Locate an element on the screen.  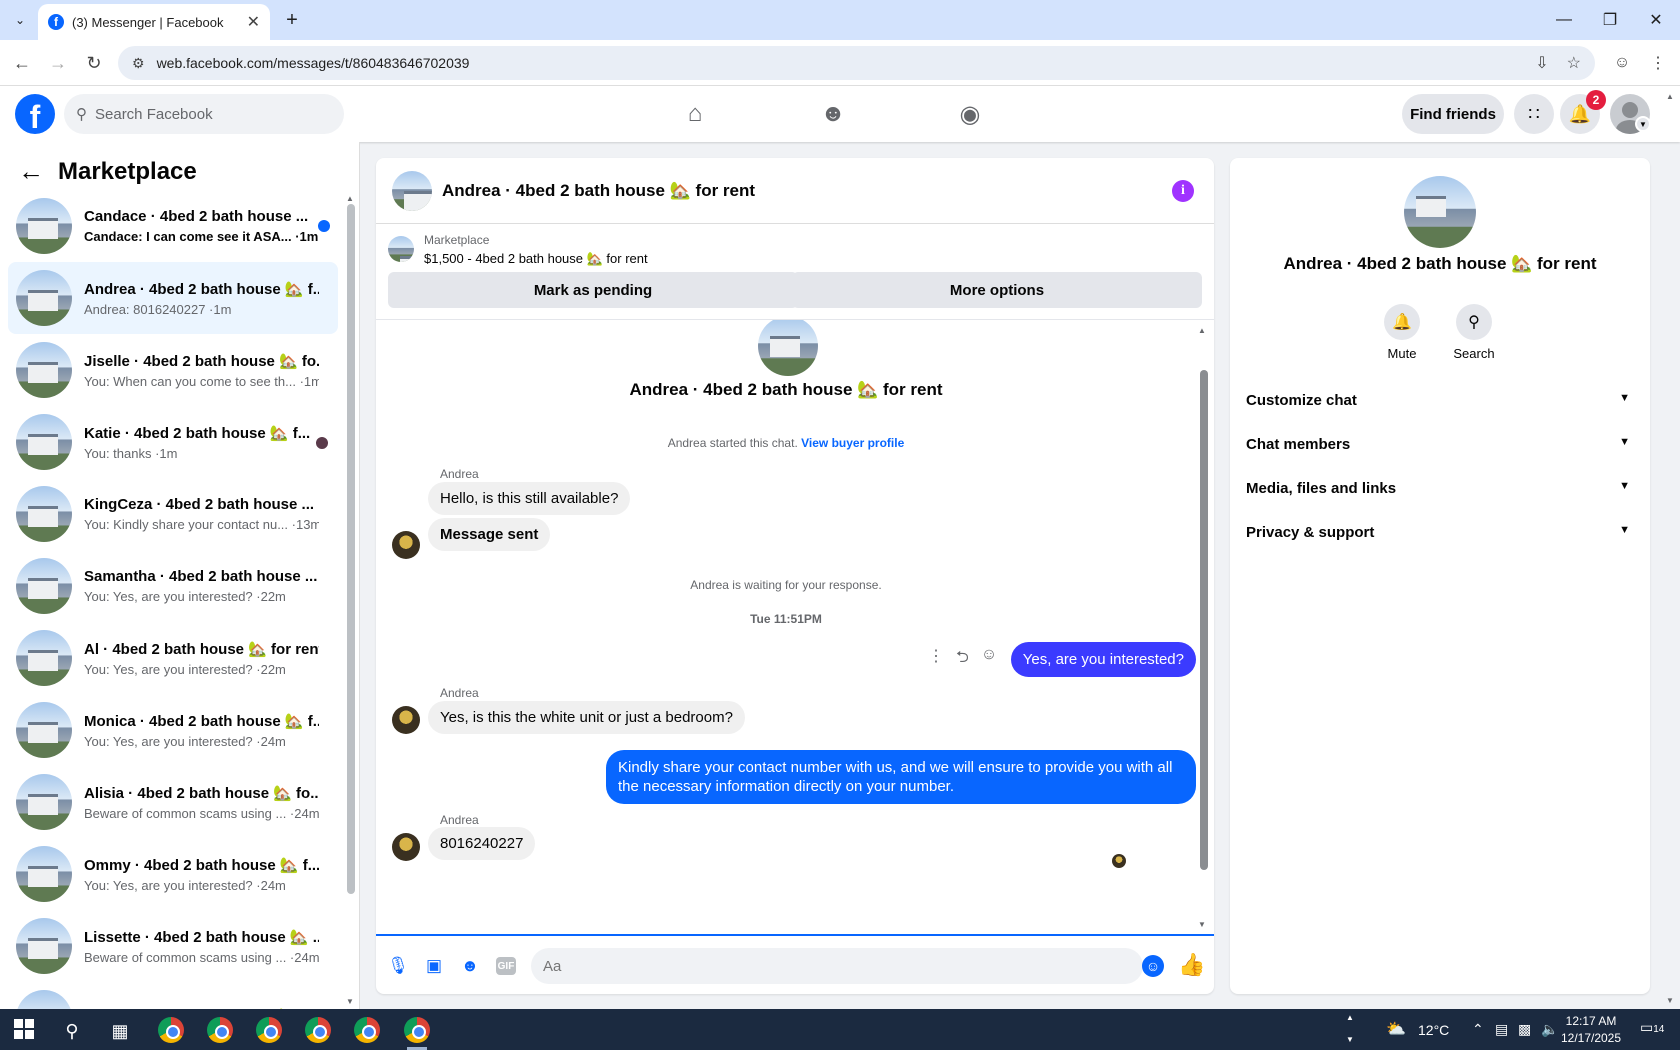
home-icon: ⌂ is located at coordinates (695, 114).